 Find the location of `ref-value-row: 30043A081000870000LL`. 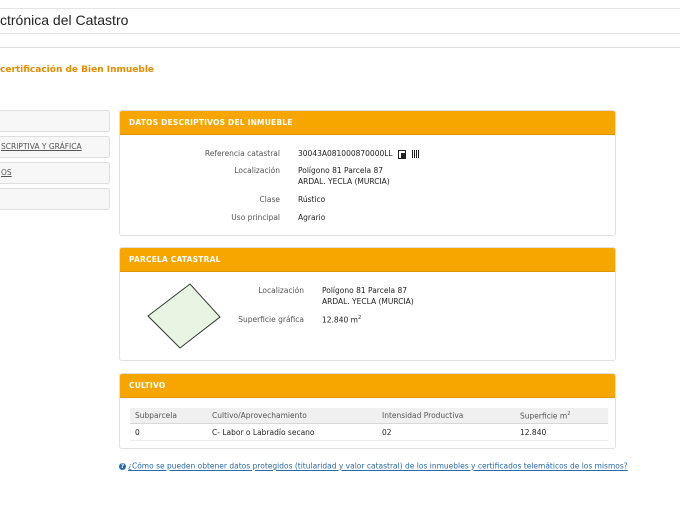

ref-value-row: 30043A081000870000LL is located at coordinates (359, 154).